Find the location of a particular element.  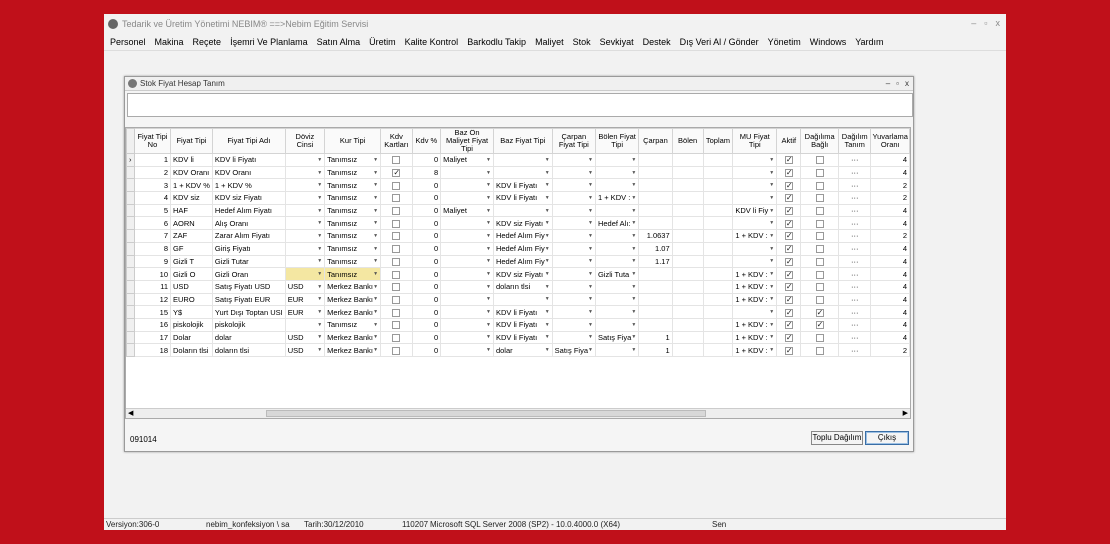

cell-base-cost-type: Maliyet ▼ is located at coordinates (467, 210).